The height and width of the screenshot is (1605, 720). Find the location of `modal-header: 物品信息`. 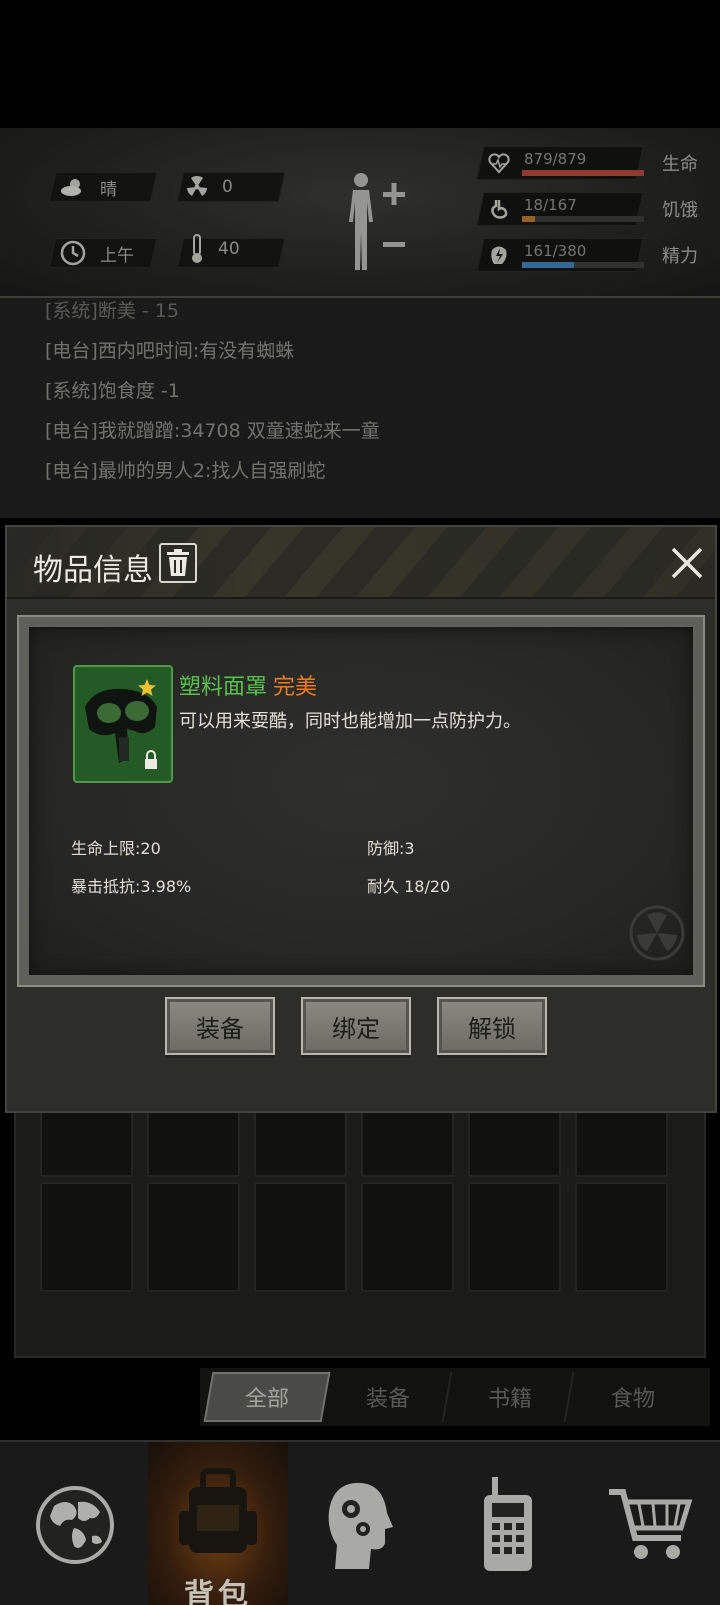

modal-header: 物品信息 is located at coordinates (361, 563).